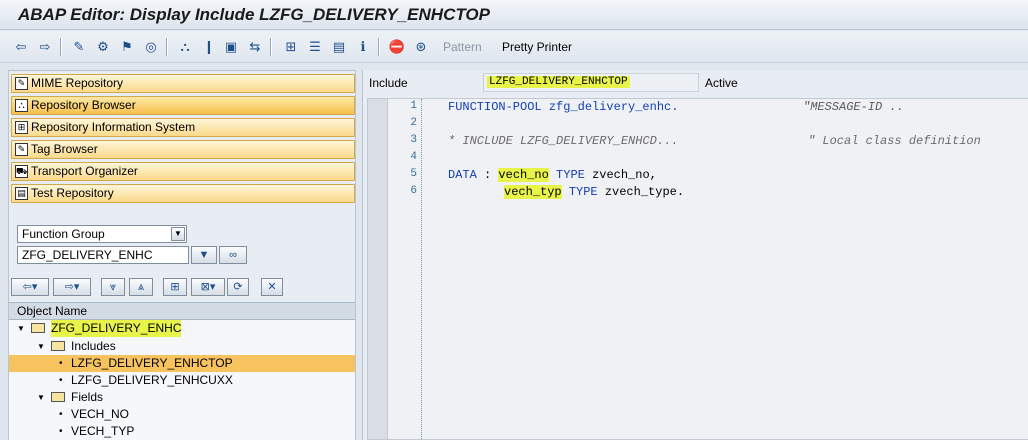 The width and height of the screenshot is (1028, 440). I want to click on tree-node-includes: ▼ Includes, so click(182, 346).